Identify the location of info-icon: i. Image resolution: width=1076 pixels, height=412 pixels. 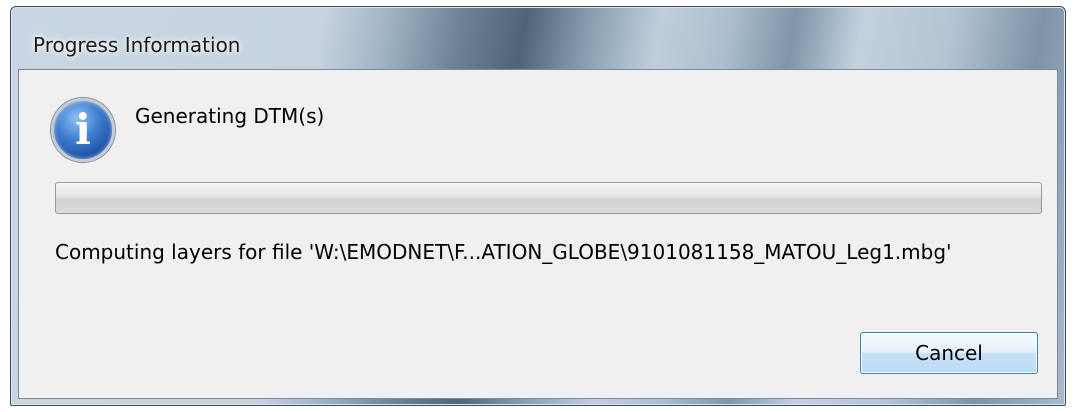
(83, 130).